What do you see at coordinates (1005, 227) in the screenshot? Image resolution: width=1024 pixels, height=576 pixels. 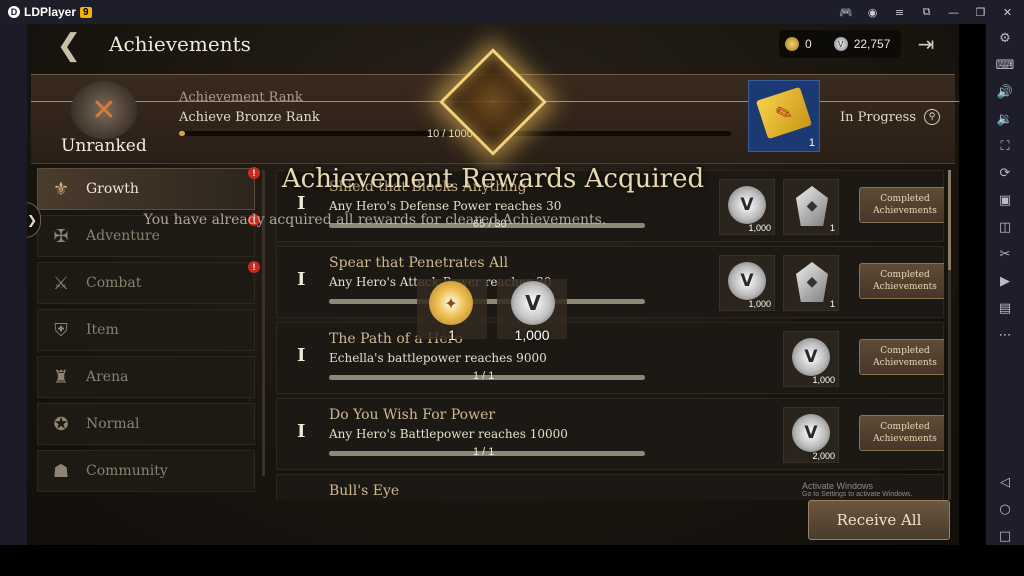 I see `fps-icon: ◫` at bounding box center [1005, 227].